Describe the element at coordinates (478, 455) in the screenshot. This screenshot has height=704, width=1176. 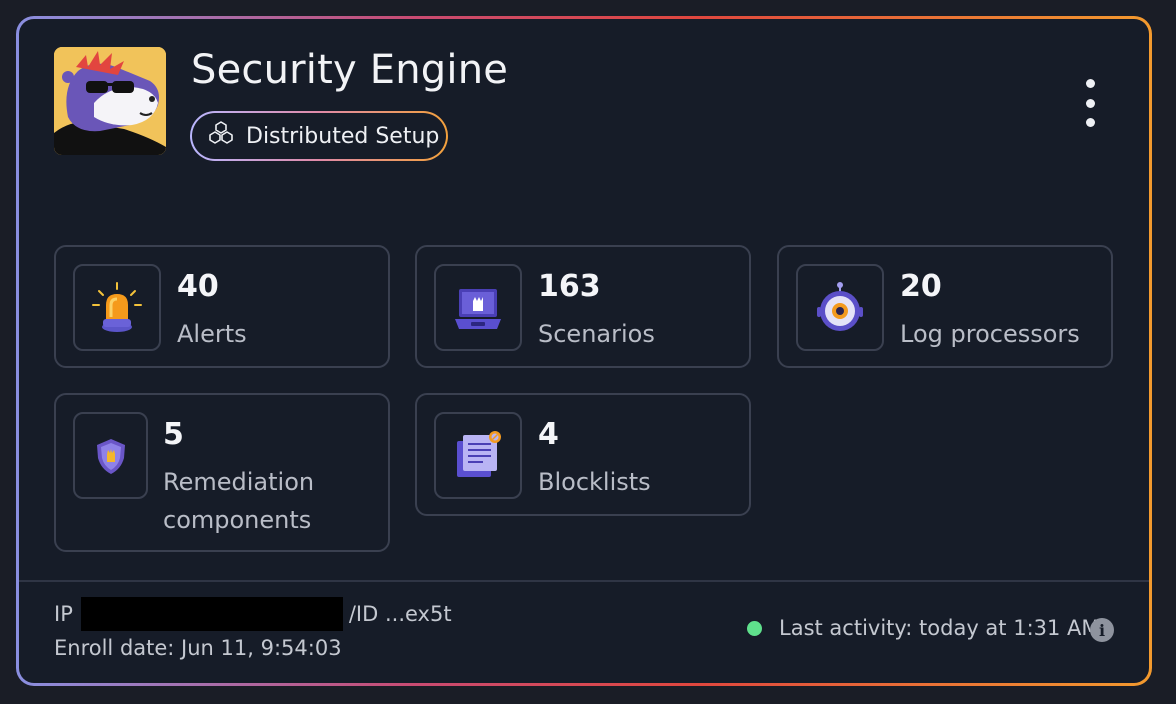
I see `document-list-icon` at that location.